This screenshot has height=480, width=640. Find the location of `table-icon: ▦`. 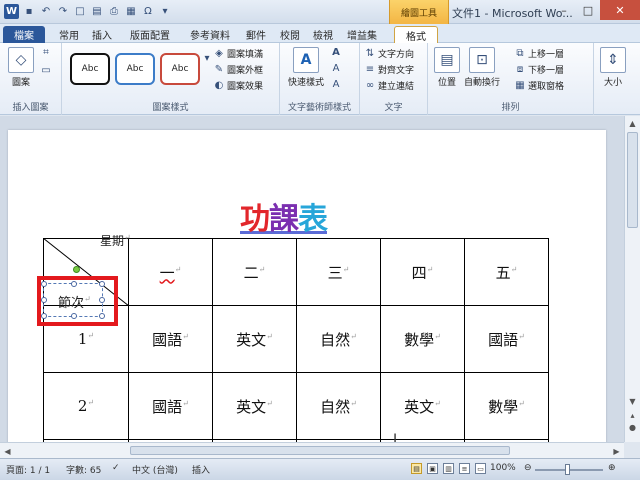

table-icon: ▦ is located at coordinates (131, 11).